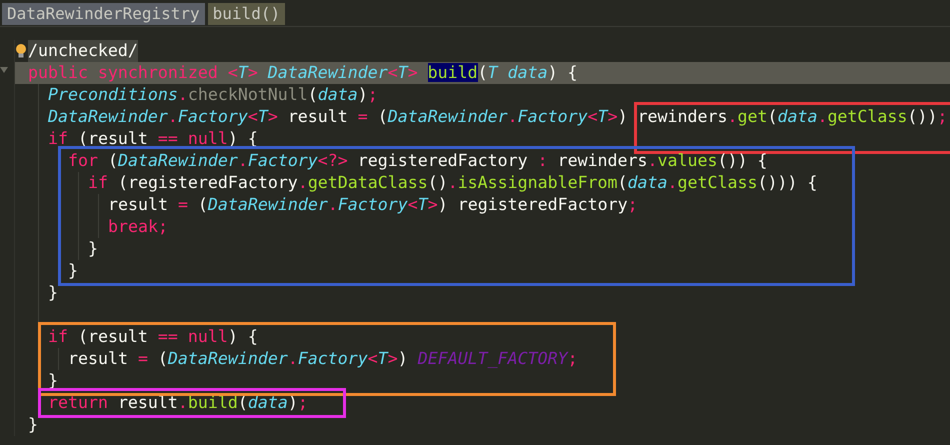 The height and width of the screenshot is (445, 950). What do you see at coordinates (688, 160) in the screenshot?
I see `code-token: values` at bounding box center [688, 160].